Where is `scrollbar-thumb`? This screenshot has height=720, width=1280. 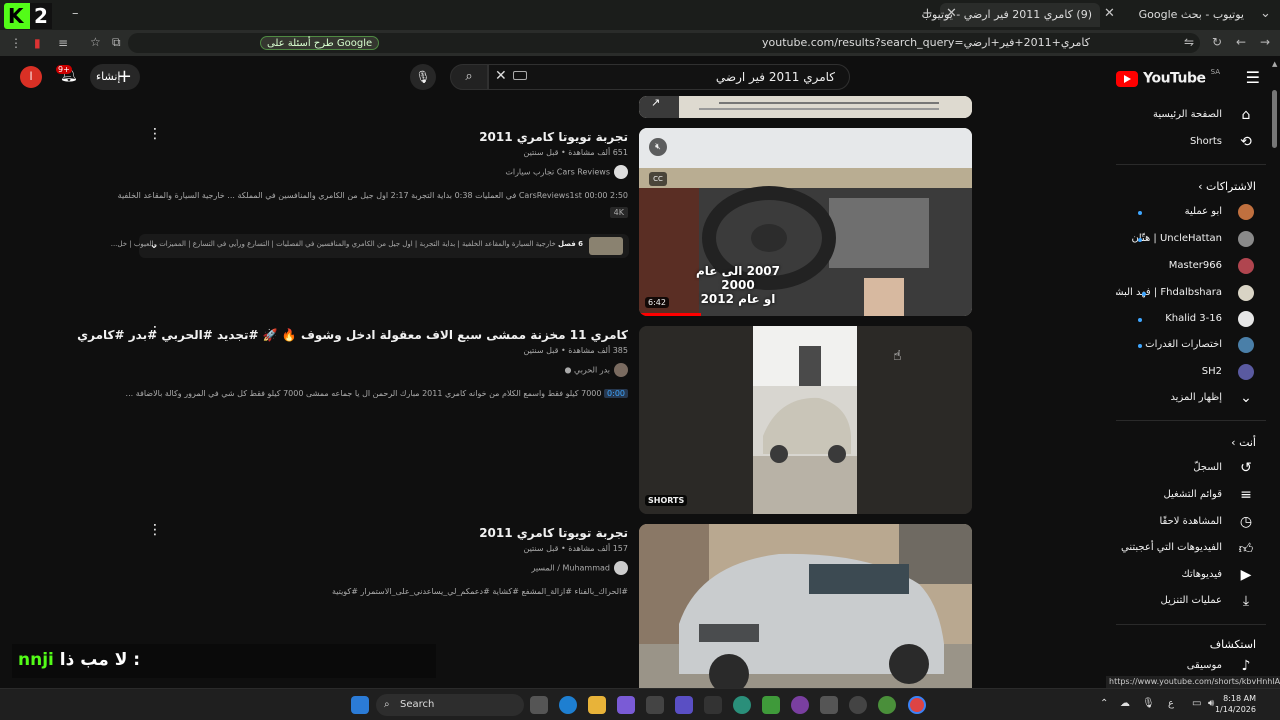
scrollbar-thumb is located at coordinates (1274, 119).